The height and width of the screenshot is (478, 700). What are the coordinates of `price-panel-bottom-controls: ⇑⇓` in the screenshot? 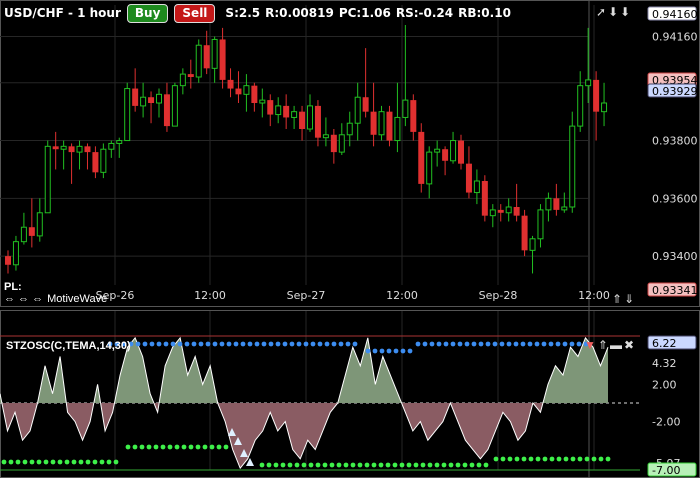 It's located at (624, 299).